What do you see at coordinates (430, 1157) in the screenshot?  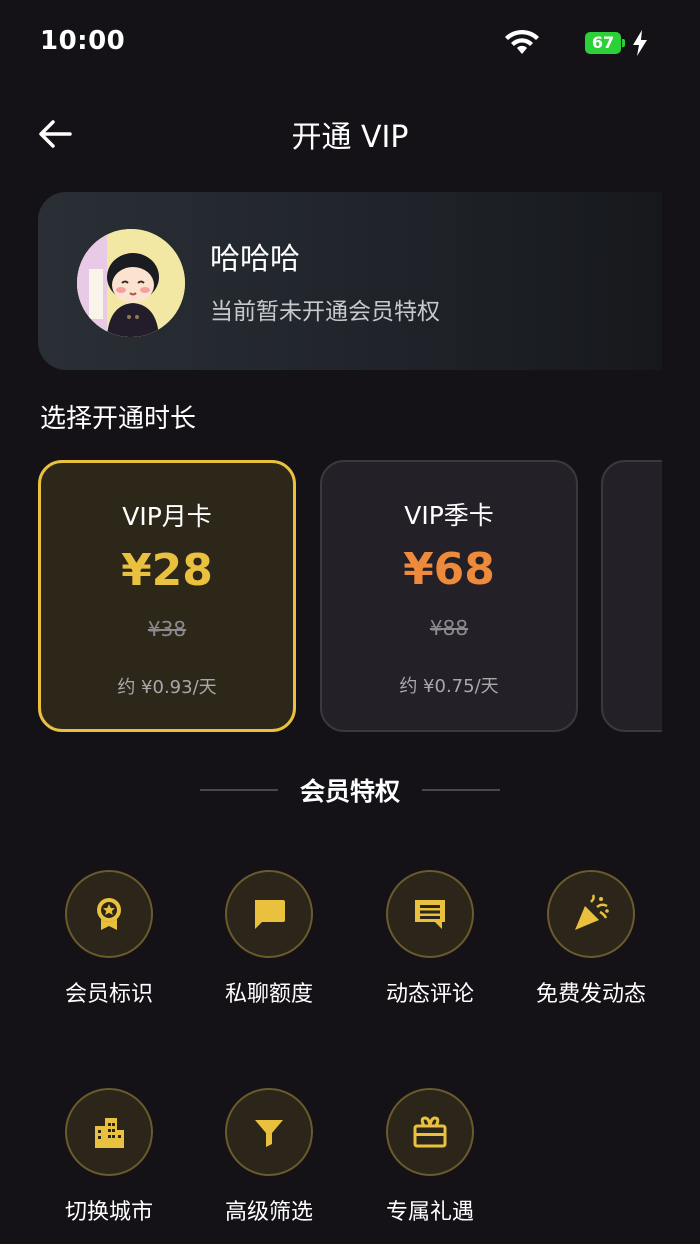 I see `privilege-item-gift: 专属礼遇` at bounding box center [430, 1157].